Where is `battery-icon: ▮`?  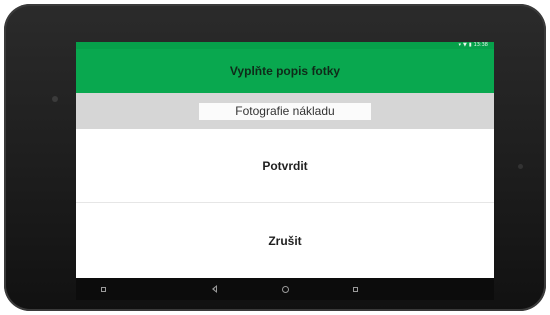
battery-icon: ▮ is located at coordinates (470, 45).